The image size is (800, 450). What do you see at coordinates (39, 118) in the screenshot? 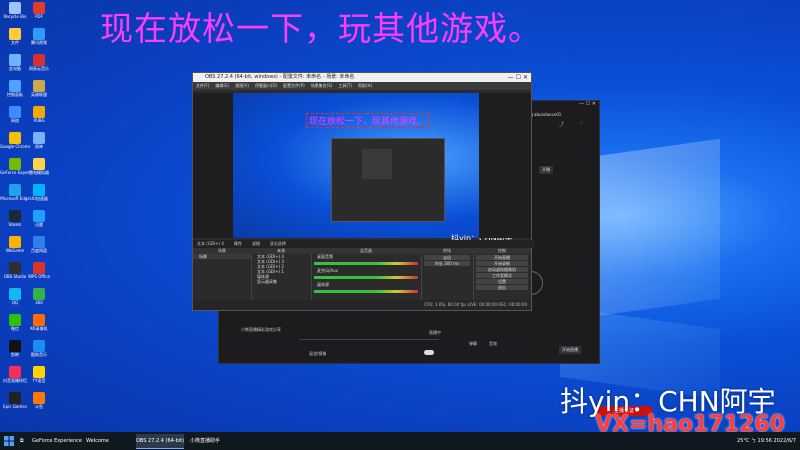
I see `desktop-icon-r-4: PUBG` at bounding box center [39, 118].